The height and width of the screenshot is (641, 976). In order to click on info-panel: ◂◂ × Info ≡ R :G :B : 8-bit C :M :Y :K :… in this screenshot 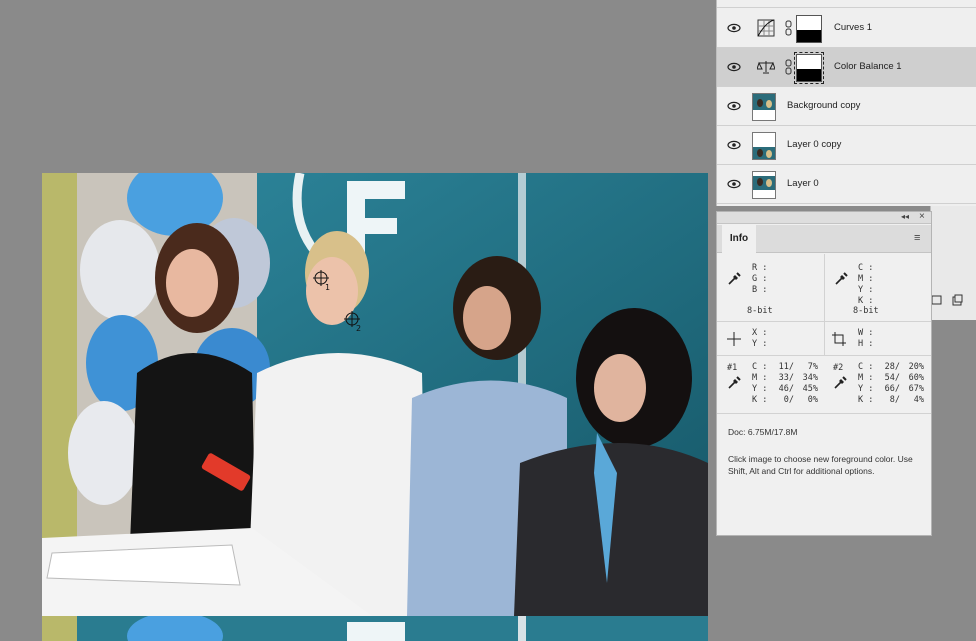, I will do `click(824, 373)`.